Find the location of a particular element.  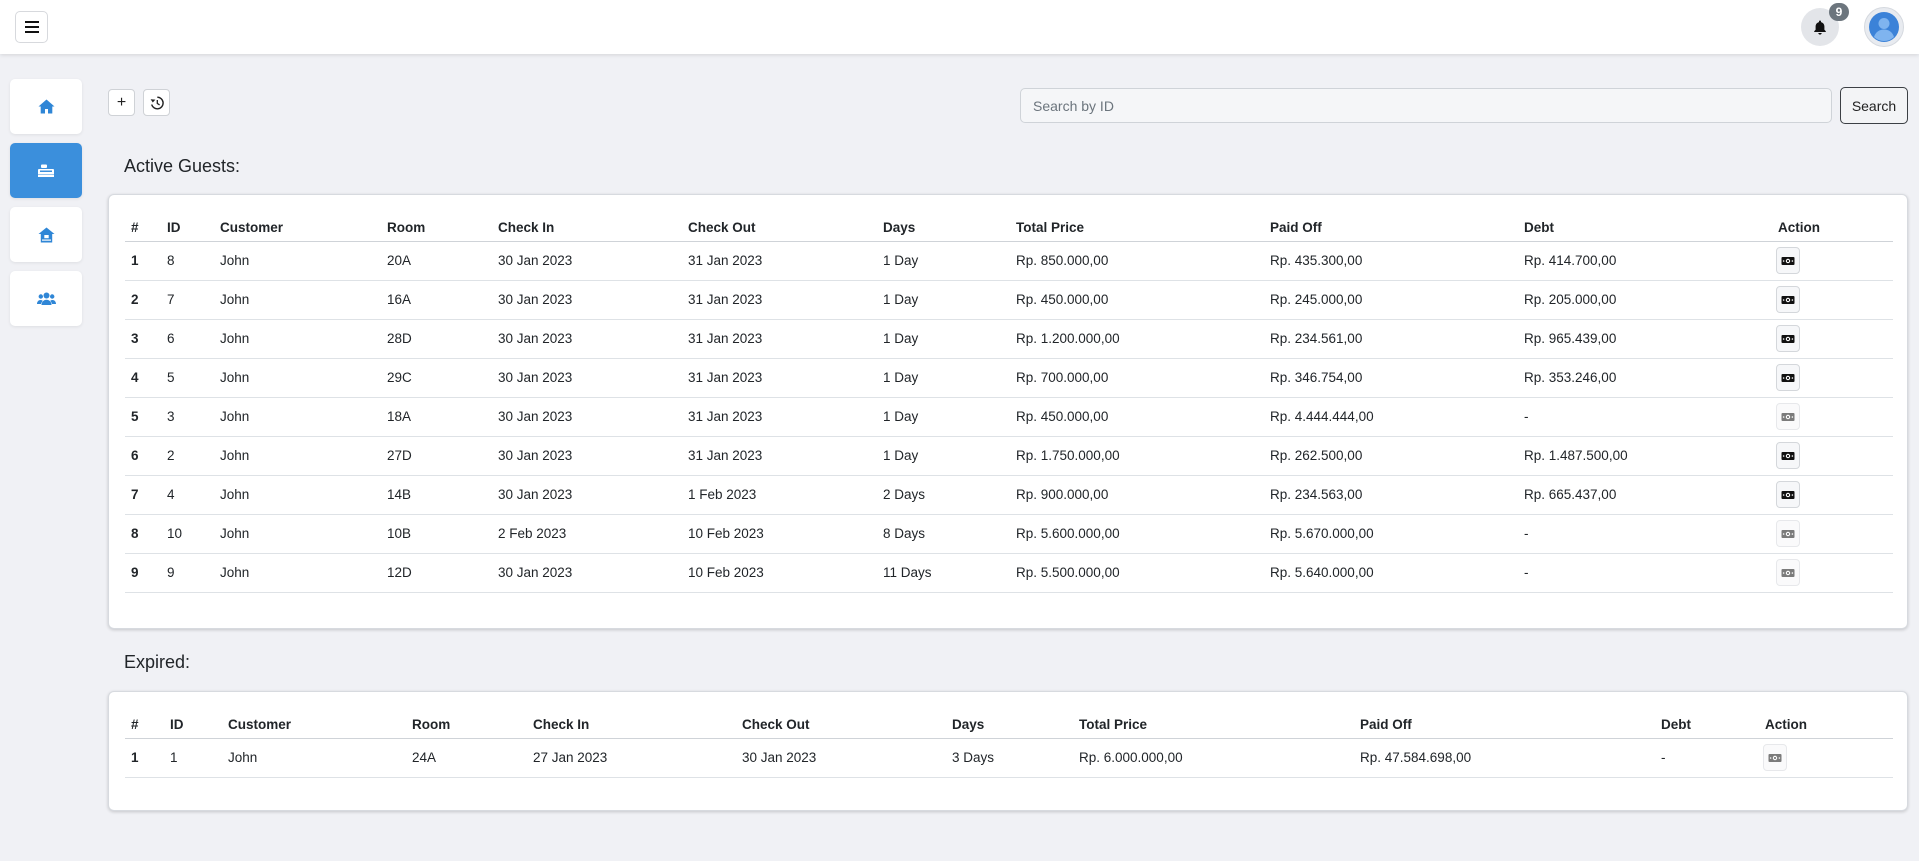

column-header-check-out: Check Out is located at coordinates (841, 723).